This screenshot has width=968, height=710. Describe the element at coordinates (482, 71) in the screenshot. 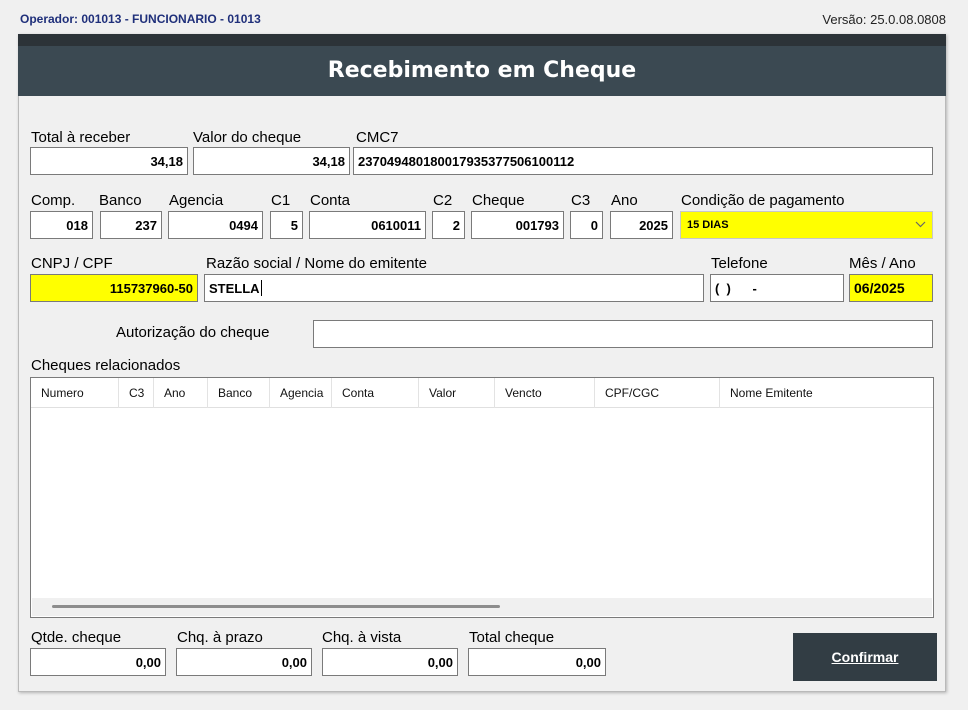

I see `dialog-title: Recebimento em Cheque` at that location.